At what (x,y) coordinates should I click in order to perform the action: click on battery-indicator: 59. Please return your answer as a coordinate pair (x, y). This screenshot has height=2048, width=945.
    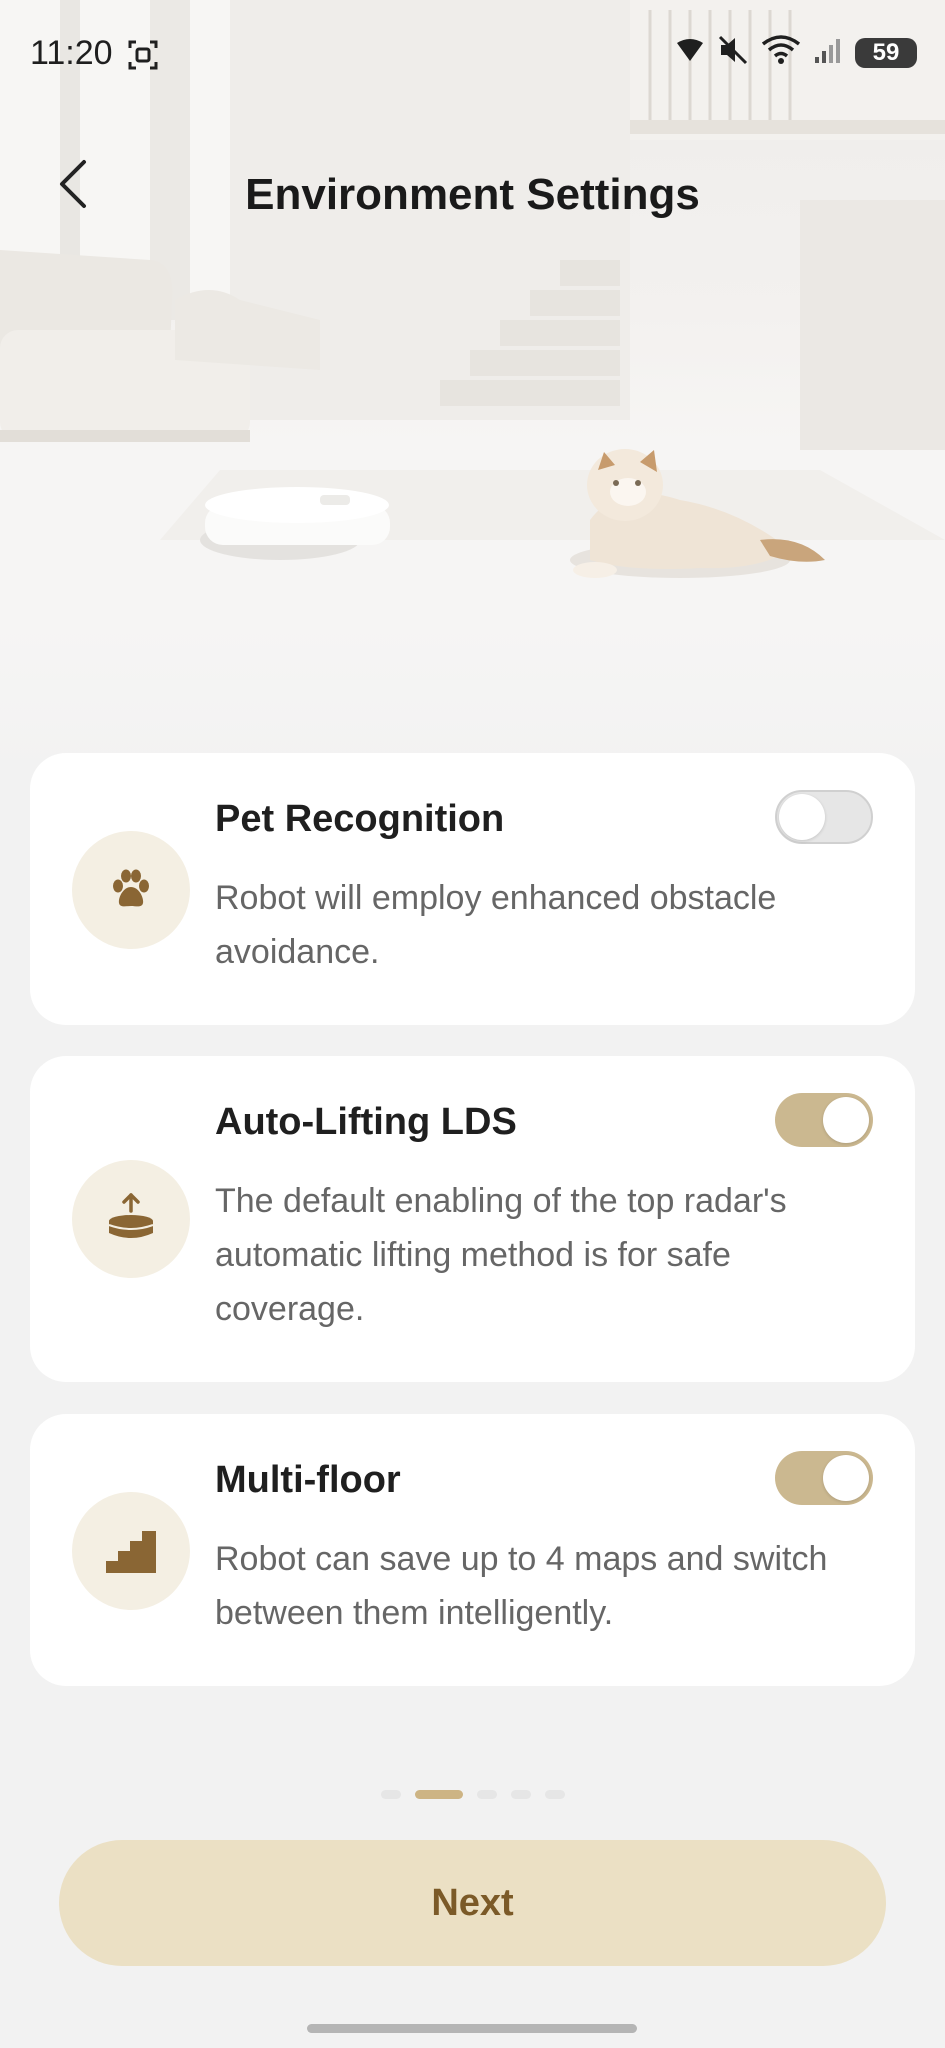
    Looking at the image, I should click on (886, 52).